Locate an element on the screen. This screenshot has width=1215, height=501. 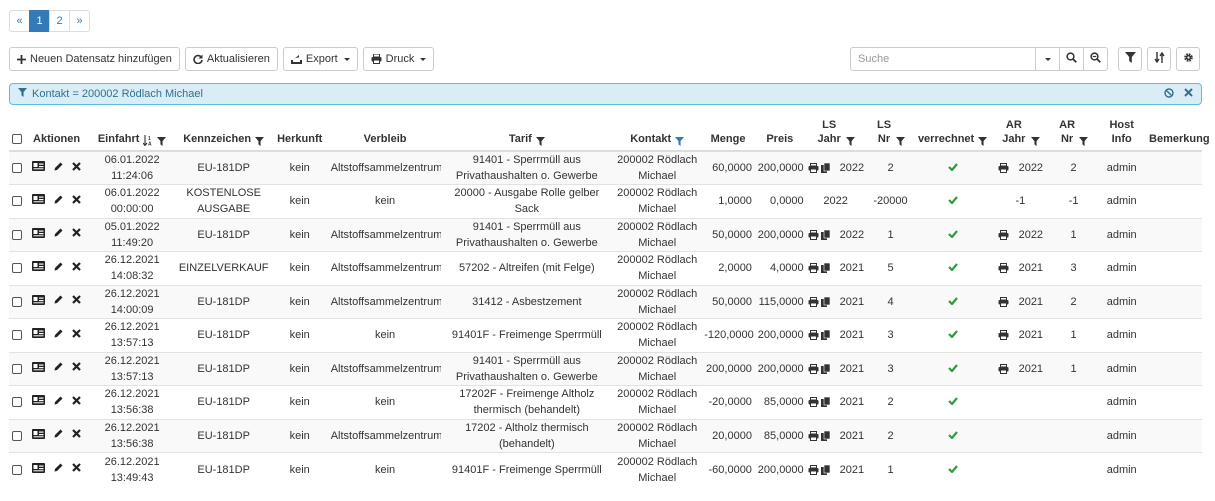
col-preis: Preis is located at coordinates (779, 134).